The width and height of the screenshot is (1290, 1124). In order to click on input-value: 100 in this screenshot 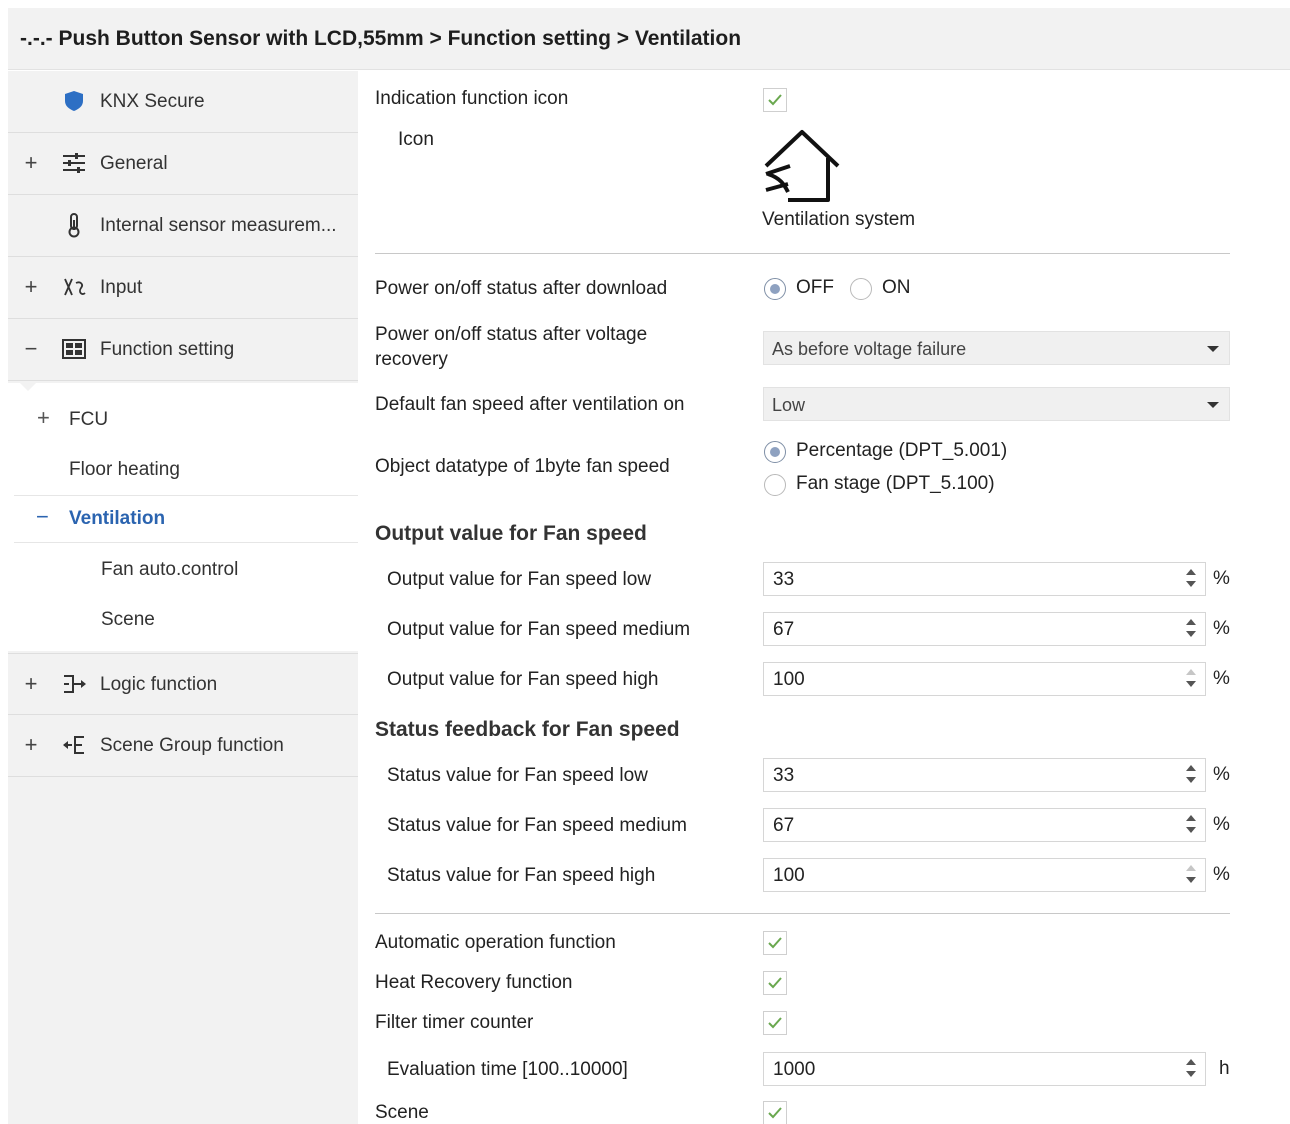, I will do `click(789, 875)`.